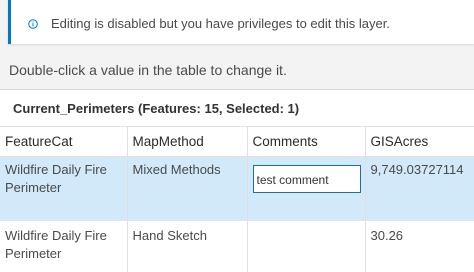  Describe the element at coordinates (187, 142) in the screenshot. I see `column-header-mapmethod: MapMethod` at that location.